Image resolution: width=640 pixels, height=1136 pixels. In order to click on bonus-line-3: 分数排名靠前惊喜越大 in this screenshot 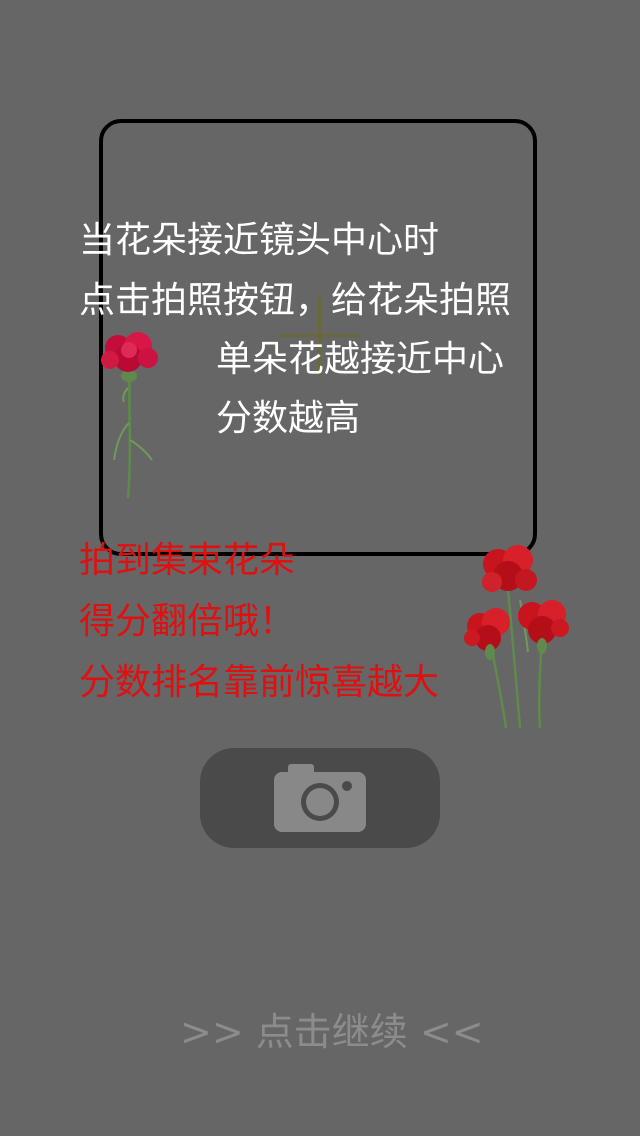, I will do `click(259, 682)`.